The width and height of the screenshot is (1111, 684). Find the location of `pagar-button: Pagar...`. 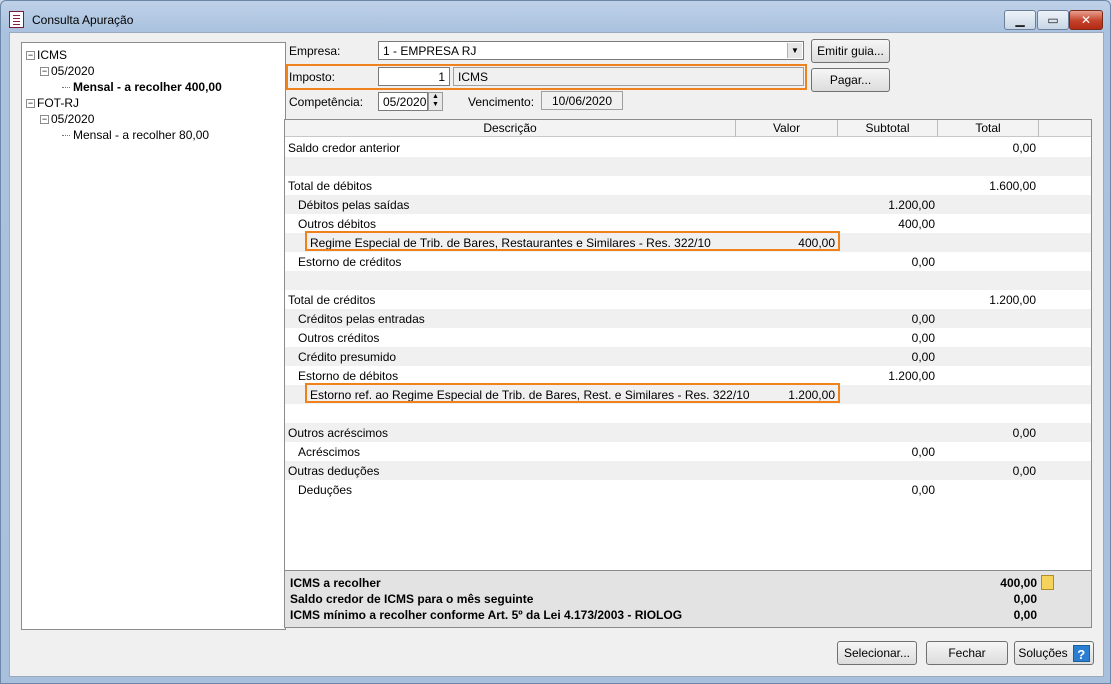

pagar-button: Pagar... is located at coordinates (850, 80).